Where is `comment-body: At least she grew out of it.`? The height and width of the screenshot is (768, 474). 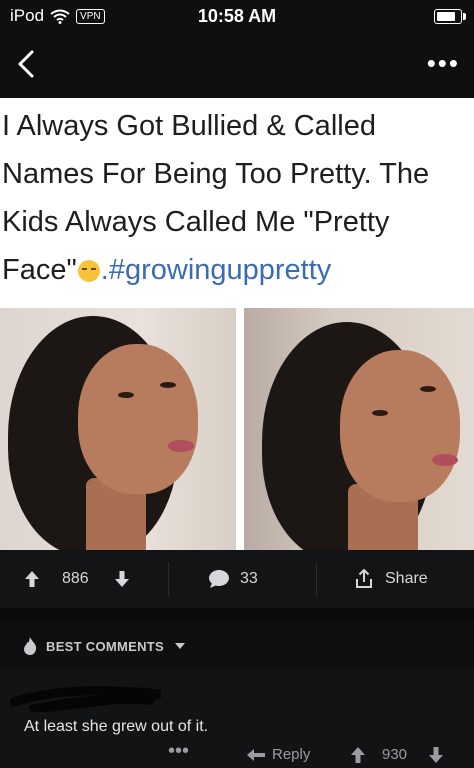
comment-body: At least she grew out of it. is located at coordinates (116, 726).